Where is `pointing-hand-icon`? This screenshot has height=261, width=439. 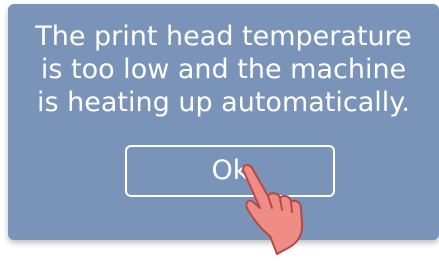
pointing-hand-icon is located at coordinates (273, 209).